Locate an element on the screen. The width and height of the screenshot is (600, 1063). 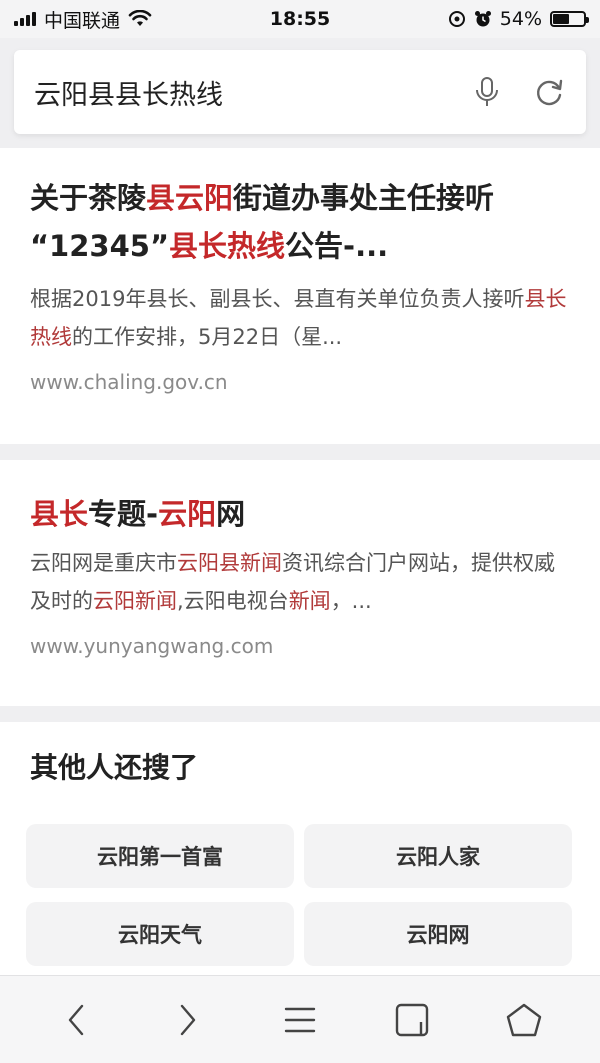
status-right: 54% is located at coordinates (518, 19).